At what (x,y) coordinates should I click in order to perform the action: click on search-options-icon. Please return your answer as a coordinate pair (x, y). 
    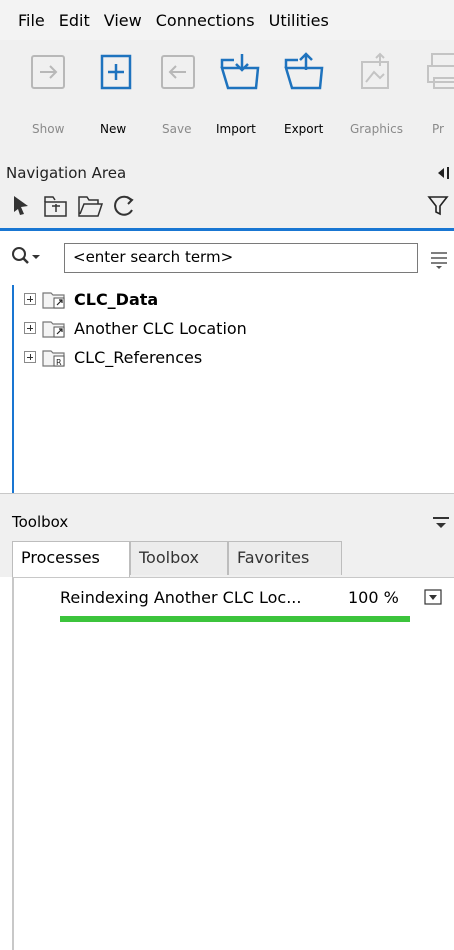
    Looking at the image, I should click on (439, 259).